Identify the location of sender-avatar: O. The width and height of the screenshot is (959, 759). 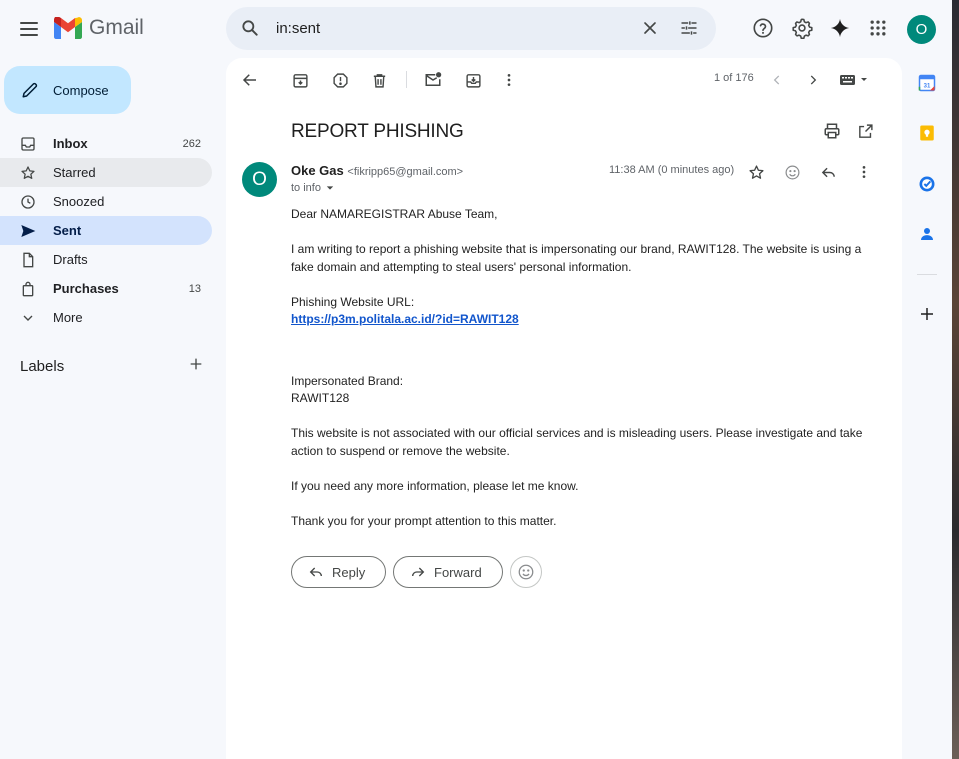
(259, 179).